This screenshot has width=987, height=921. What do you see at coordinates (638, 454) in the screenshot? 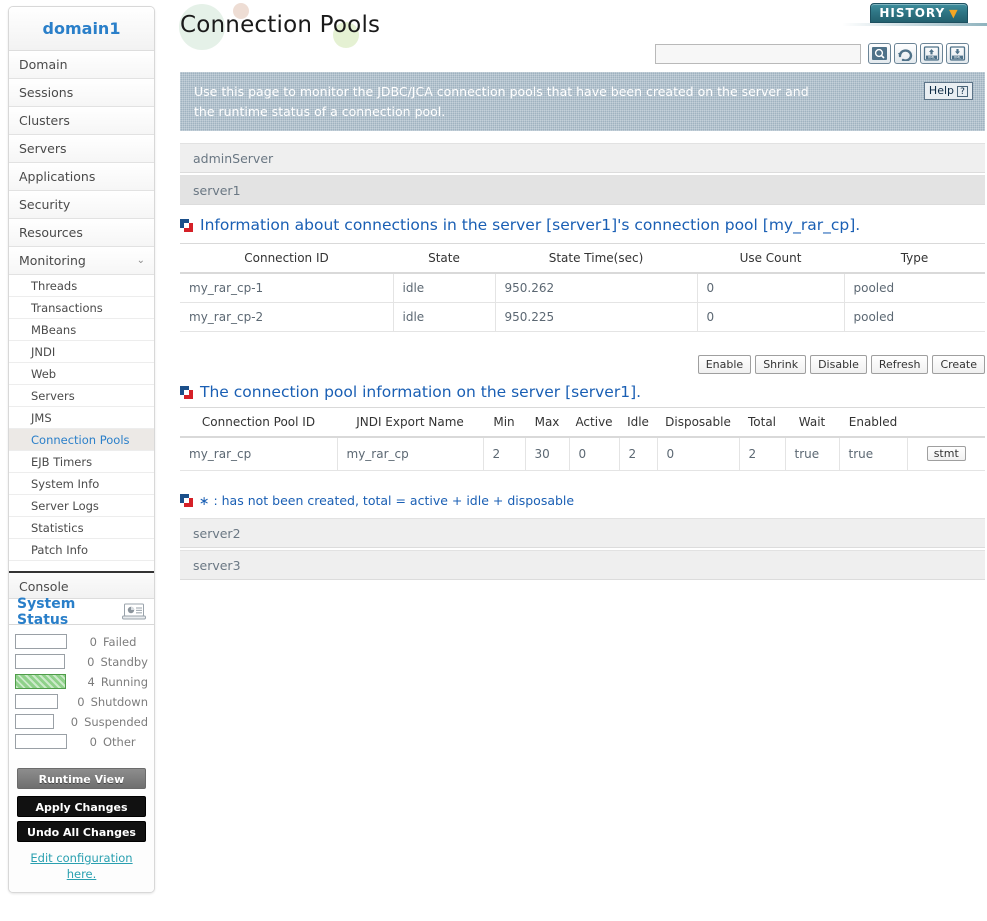
I see `cell-idle: 2` at bounding box center [638, 454].